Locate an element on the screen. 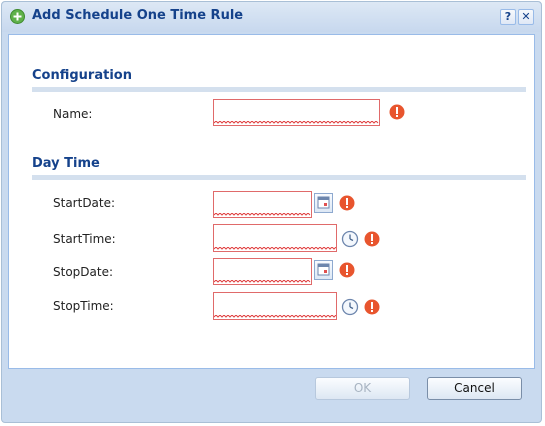 The height and width of the screenshot is (426, 545). start-time-label: StartTime: is located at coordinates (84, 239).